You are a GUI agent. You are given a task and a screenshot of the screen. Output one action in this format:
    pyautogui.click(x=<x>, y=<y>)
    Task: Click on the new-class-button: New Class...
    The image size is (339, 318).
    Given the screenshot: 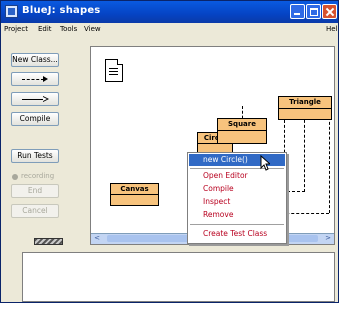 What is the action you would take?
    pyautogui.click(x=35, y=60)
    